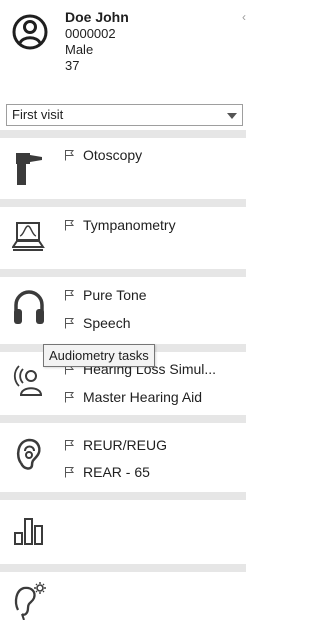 Image resolution: width=320 pixels, height=635 pixels. What do you see at coordinates (28, 454) in the screenshot?
I see `ear-probe-icon` at bounding box center [28, 454].